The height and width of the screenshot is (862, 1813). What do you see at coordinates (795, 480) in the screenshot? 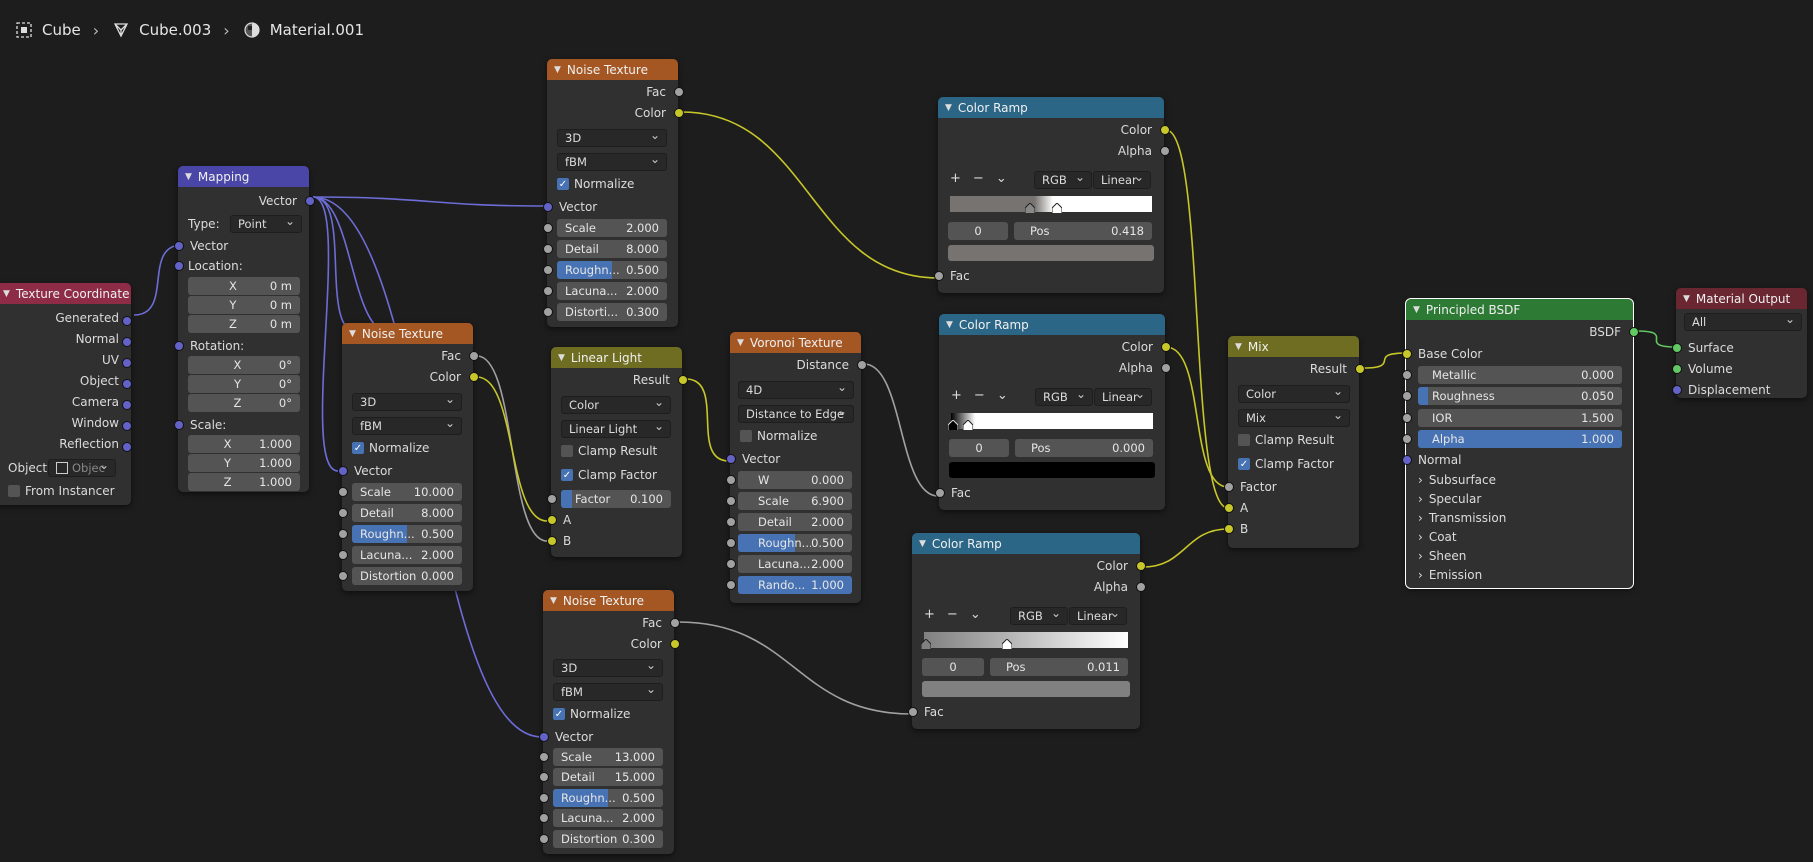
I see `w-field: W 0.000` at bounding box center [795, 480].